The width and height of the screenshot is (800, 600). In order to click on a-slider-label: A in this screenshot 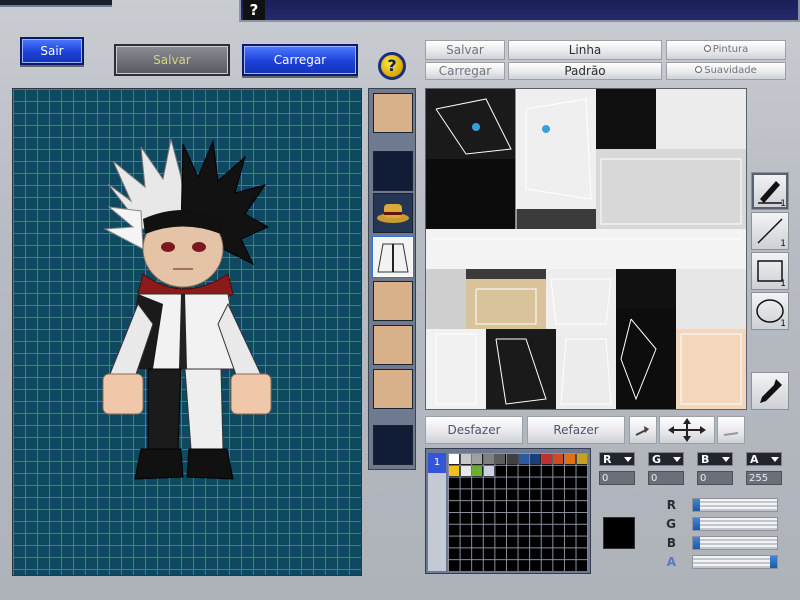, I will do `click(671, 562)`.